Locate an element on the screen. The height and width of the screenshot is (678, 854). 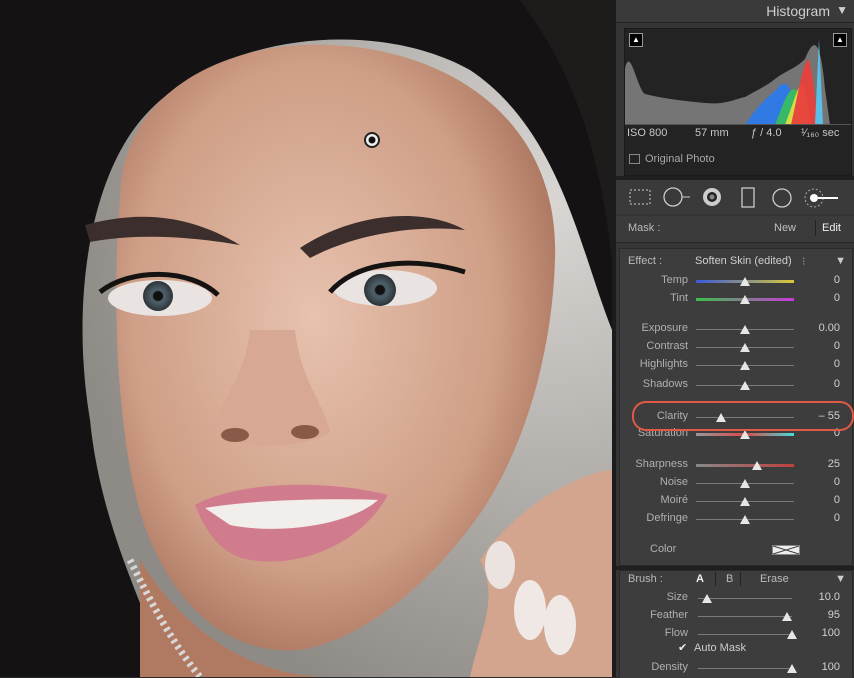
moire-value: 0 is located at coordinates (820, 500).